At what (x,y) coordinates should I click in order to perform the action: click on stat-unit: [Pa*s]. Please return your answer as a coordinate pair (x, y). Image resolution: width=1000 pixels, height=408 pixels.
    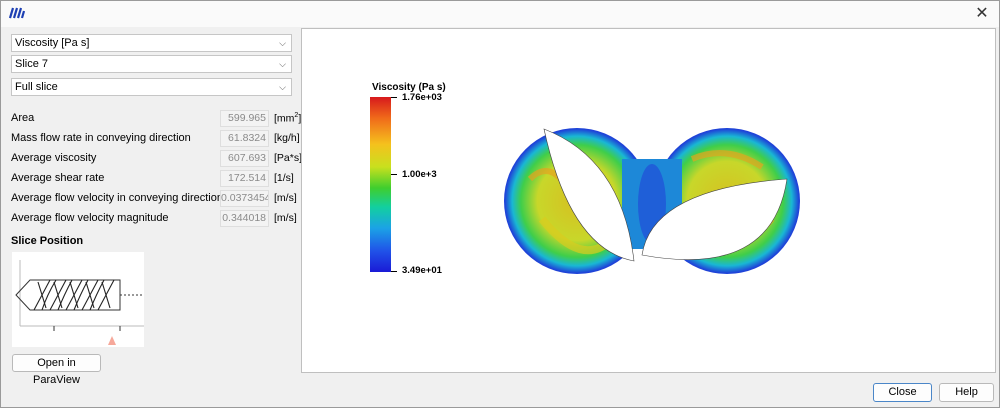
    Looking at the image, I should click on (288, 158).